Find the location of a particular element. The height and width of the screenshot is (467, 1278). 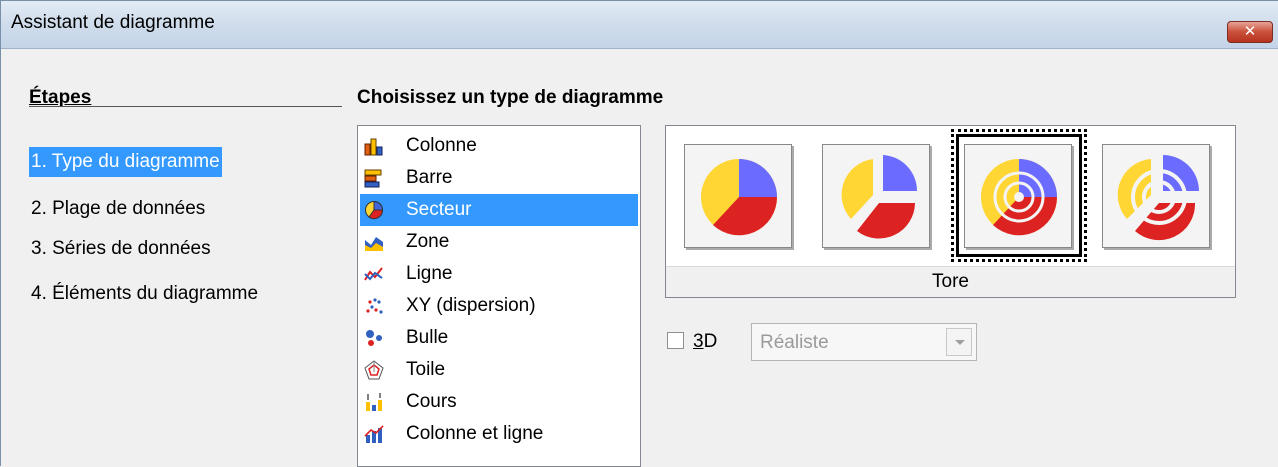

chart-variant-strip is located at coordinates (950, 196).